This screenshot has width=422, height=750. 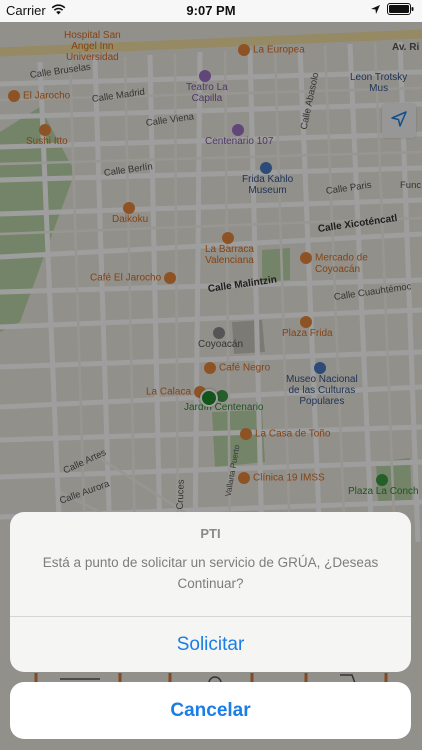 I want to click on status-right, so click(x=392, y=10).